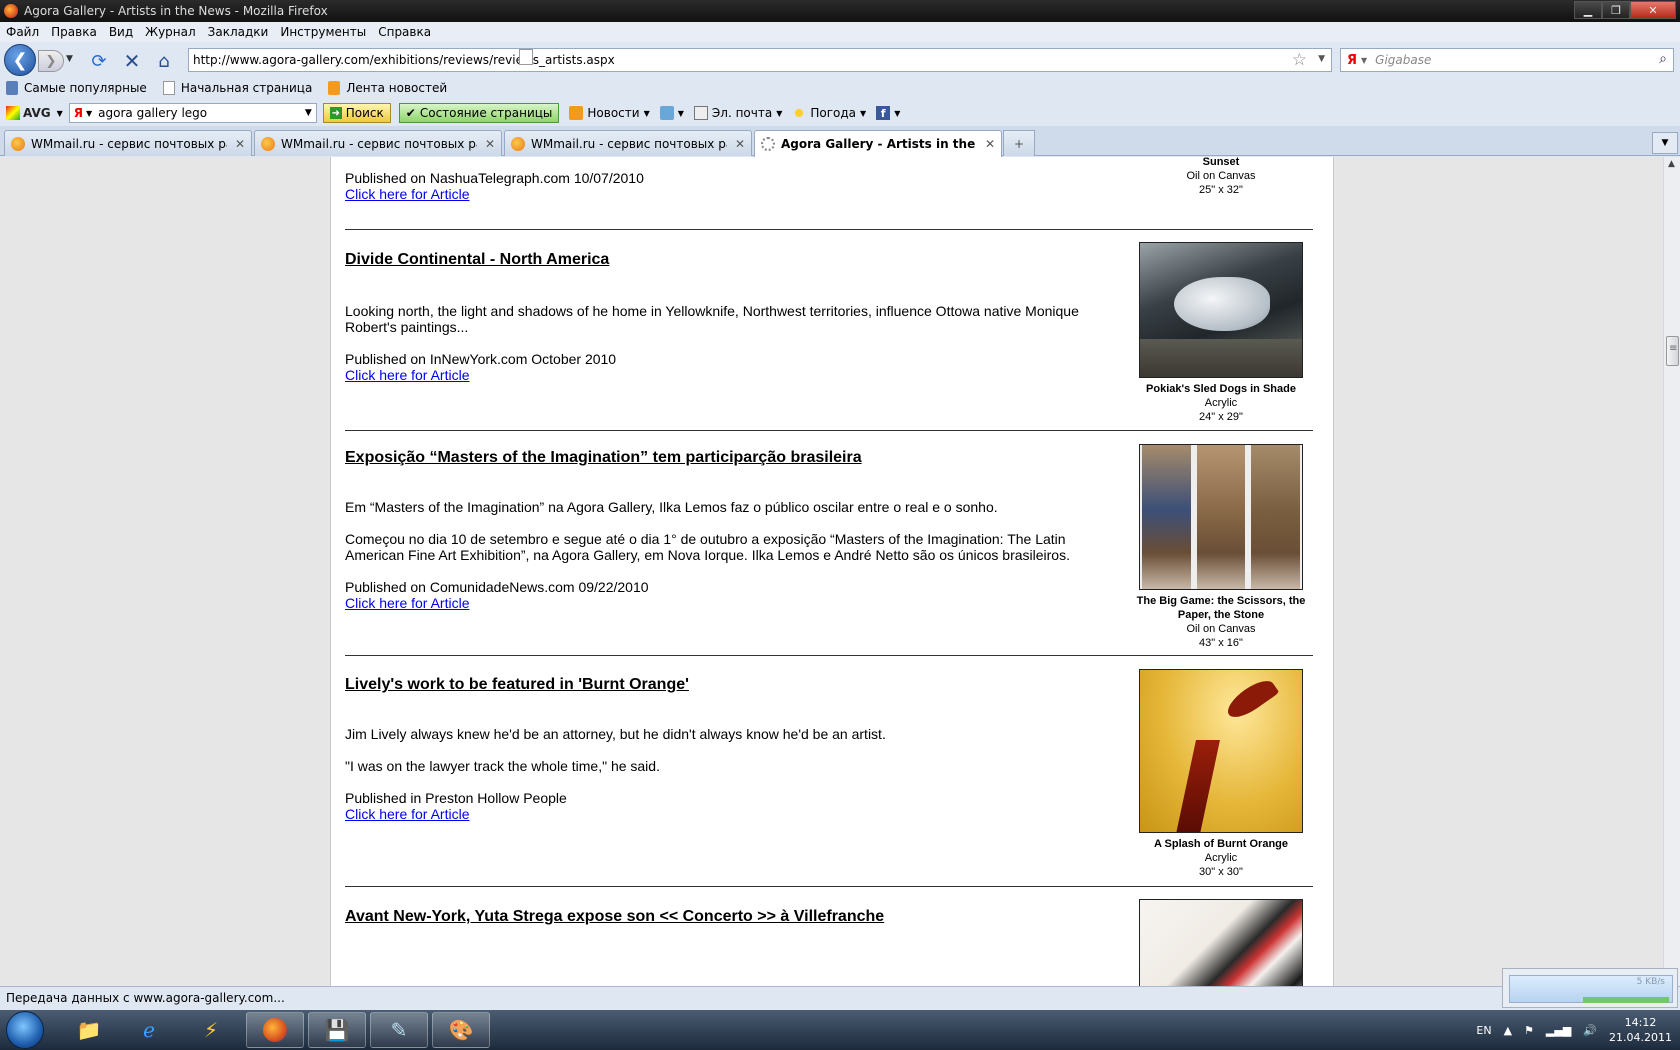  I want to click on tab-wmmail-3: WMmail.ru - сервис почтовых рас... ✕, so click(628, 143).